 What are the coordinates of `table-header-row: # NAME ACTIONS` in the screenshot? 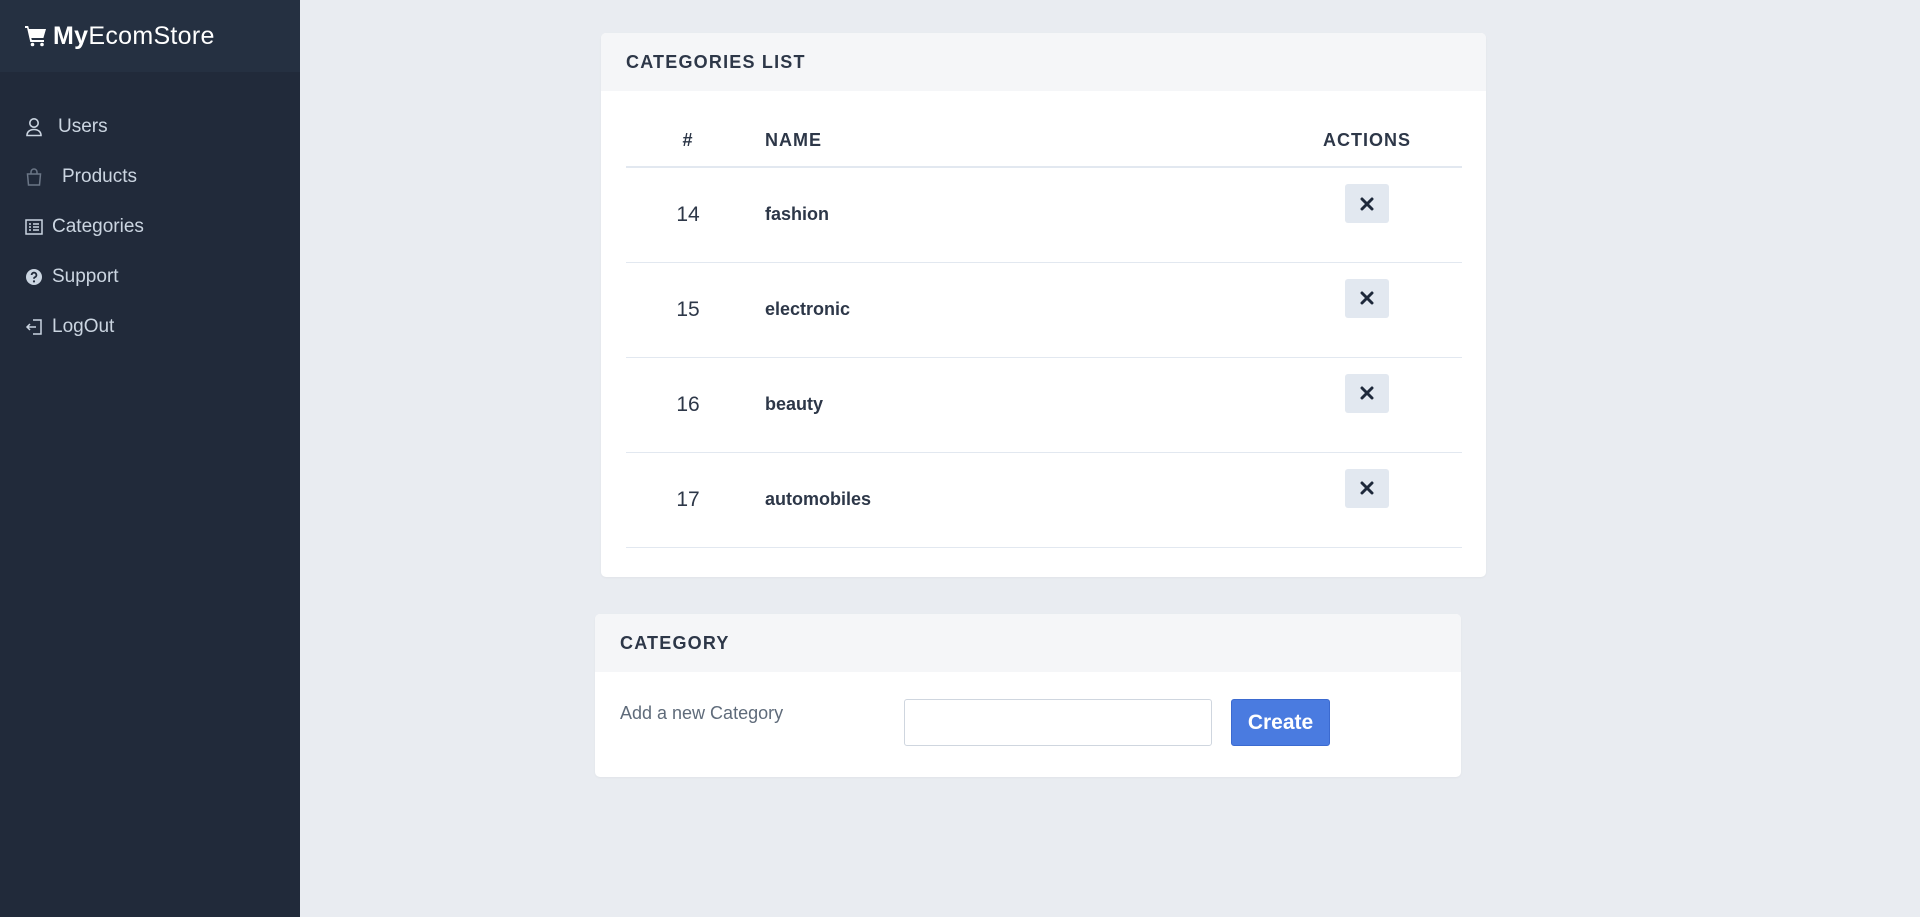 It's located at (1044, 141).